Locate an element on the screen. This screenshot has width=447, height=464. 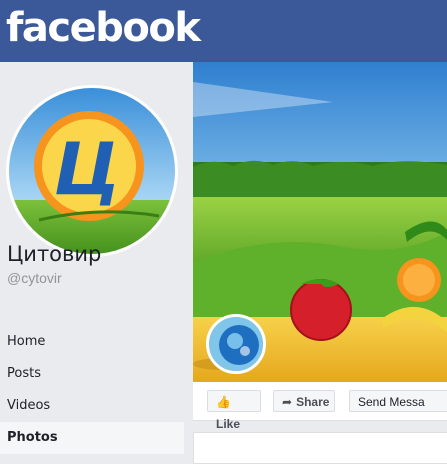
thumbs-up-icon: 👍 is located at coordinates (223, 402).